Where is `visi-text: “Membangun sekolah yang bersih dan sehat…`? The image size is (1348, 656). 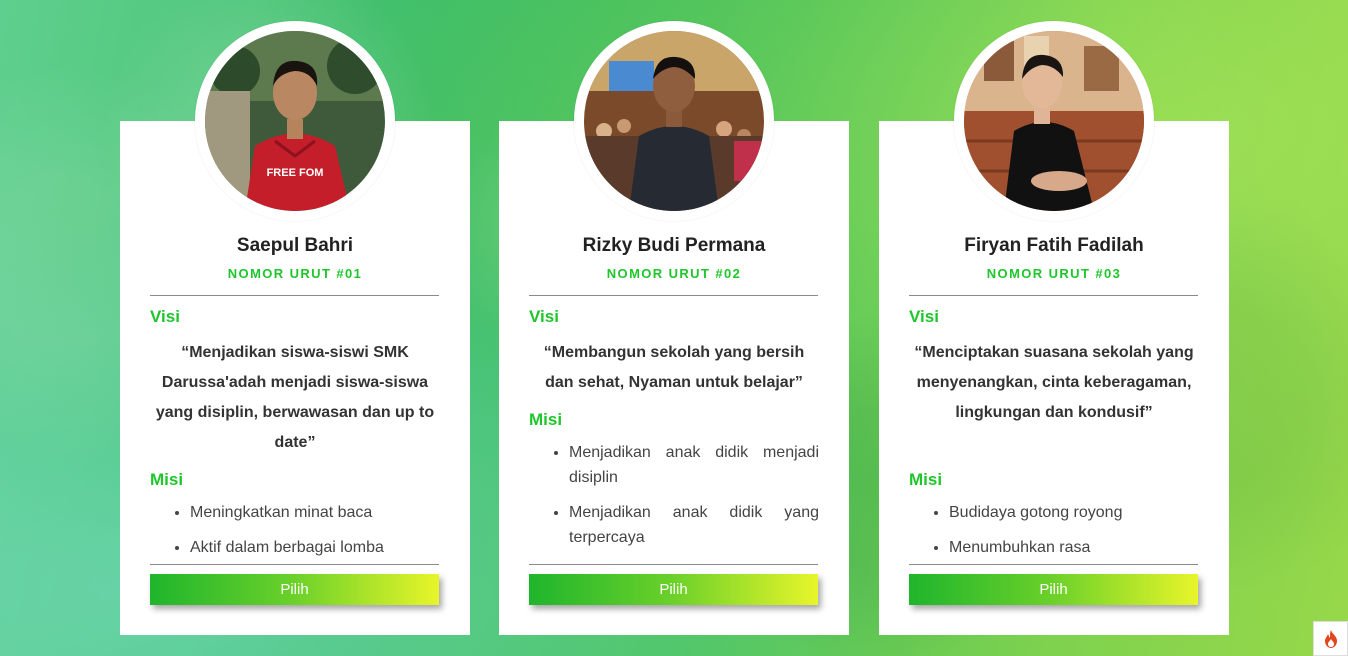 visi-text: “Membangun sekolah yang bersih dan sehat… is located at coordinates (674, 367).